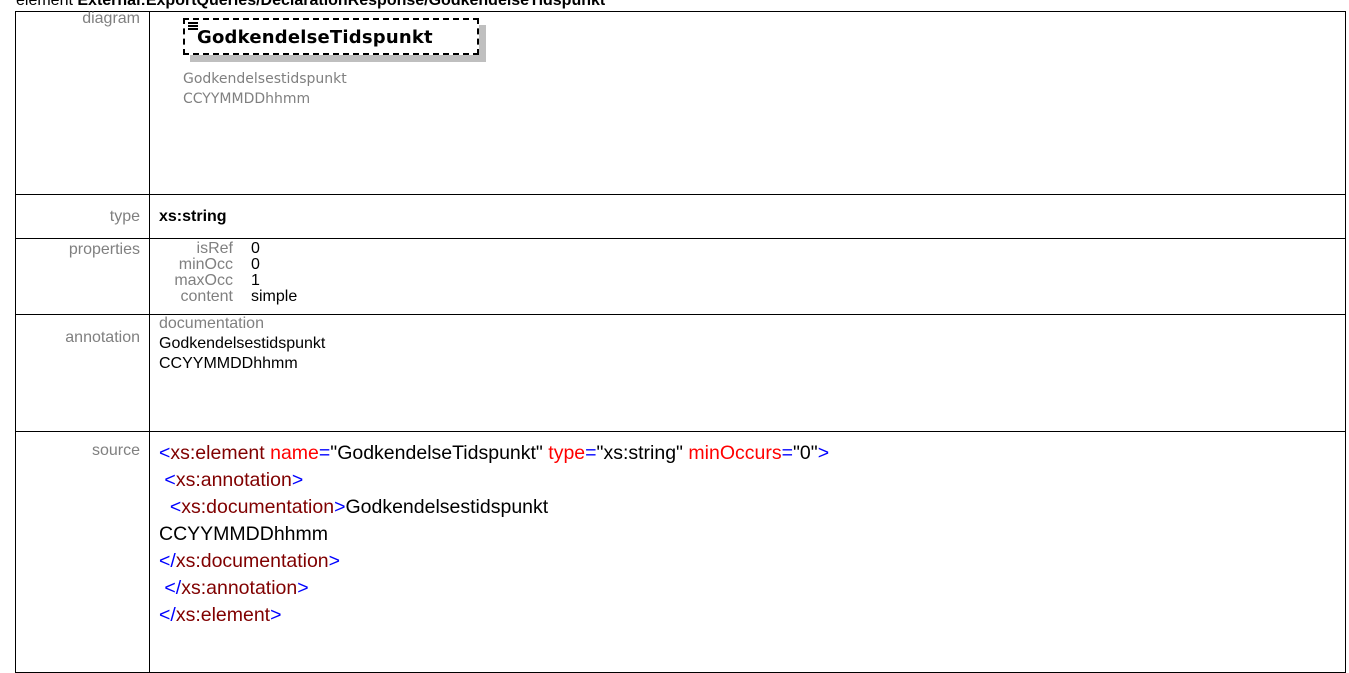  I want to click on annotation-heading: documentation, so click(211, 323).